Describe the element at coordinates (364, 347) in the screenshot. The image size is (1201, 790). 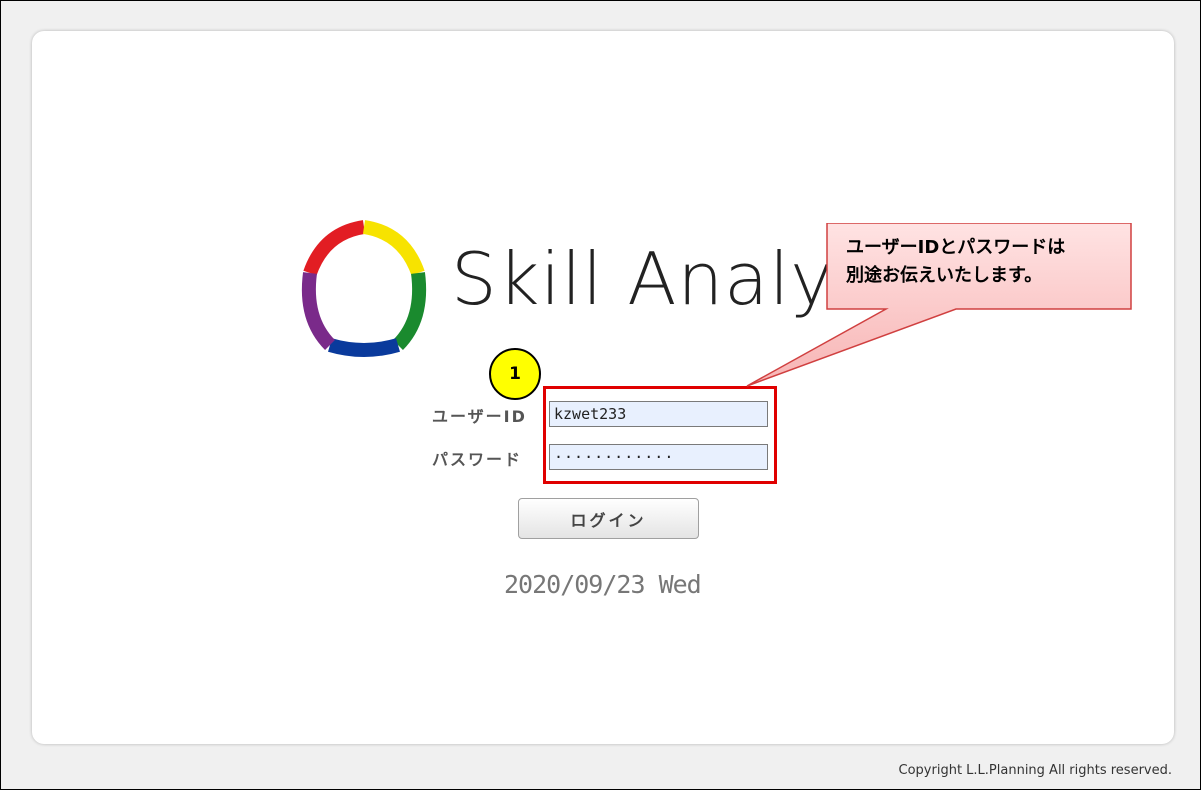
I see `logo-segment-blue` at that location.